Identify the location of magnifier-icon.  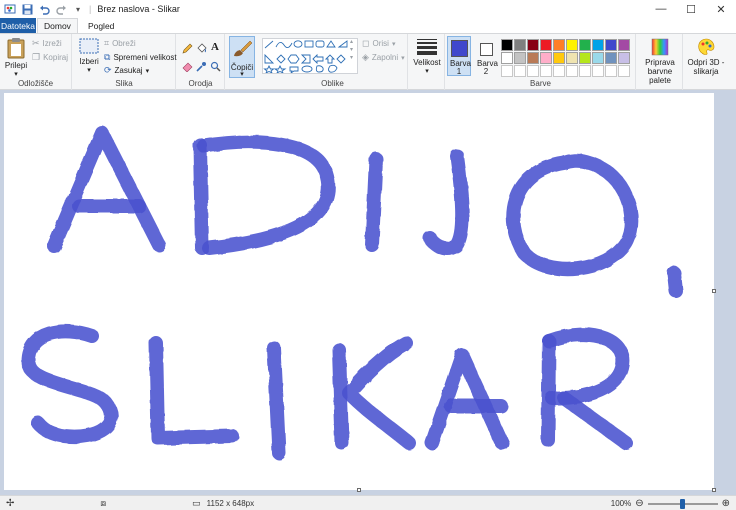
(215, 66).